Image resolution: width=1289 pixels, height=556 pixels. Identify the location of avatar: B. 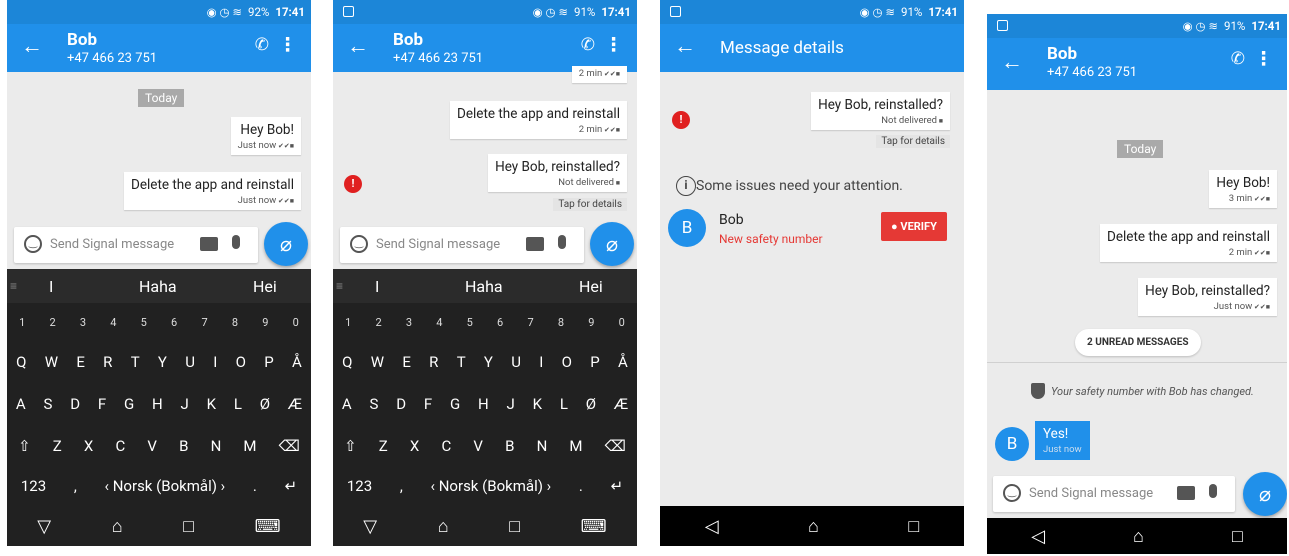
(1012, 444).